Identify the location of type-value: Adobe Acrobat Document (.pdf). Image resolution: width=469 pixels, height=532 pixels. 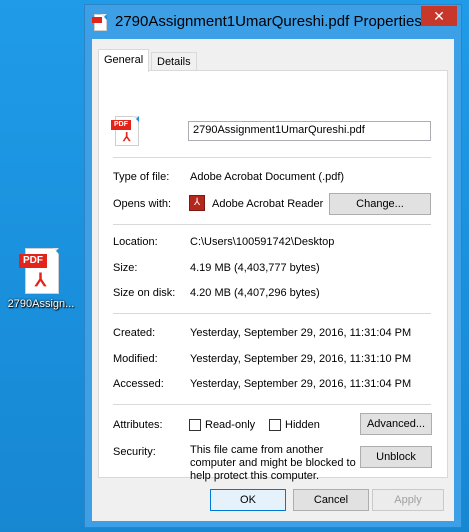
(267, 177).